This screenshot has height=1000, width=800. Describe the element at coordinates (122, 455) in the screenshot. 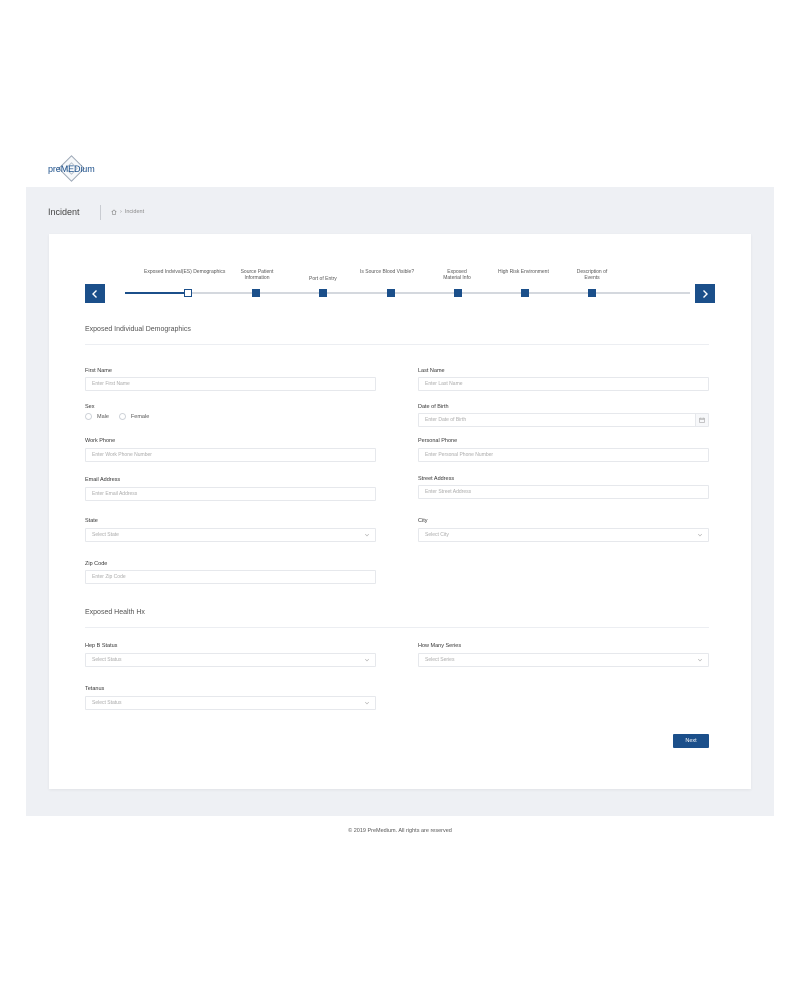

I see `work-phone-placeholder: Enter Work Phone Number` at that location.